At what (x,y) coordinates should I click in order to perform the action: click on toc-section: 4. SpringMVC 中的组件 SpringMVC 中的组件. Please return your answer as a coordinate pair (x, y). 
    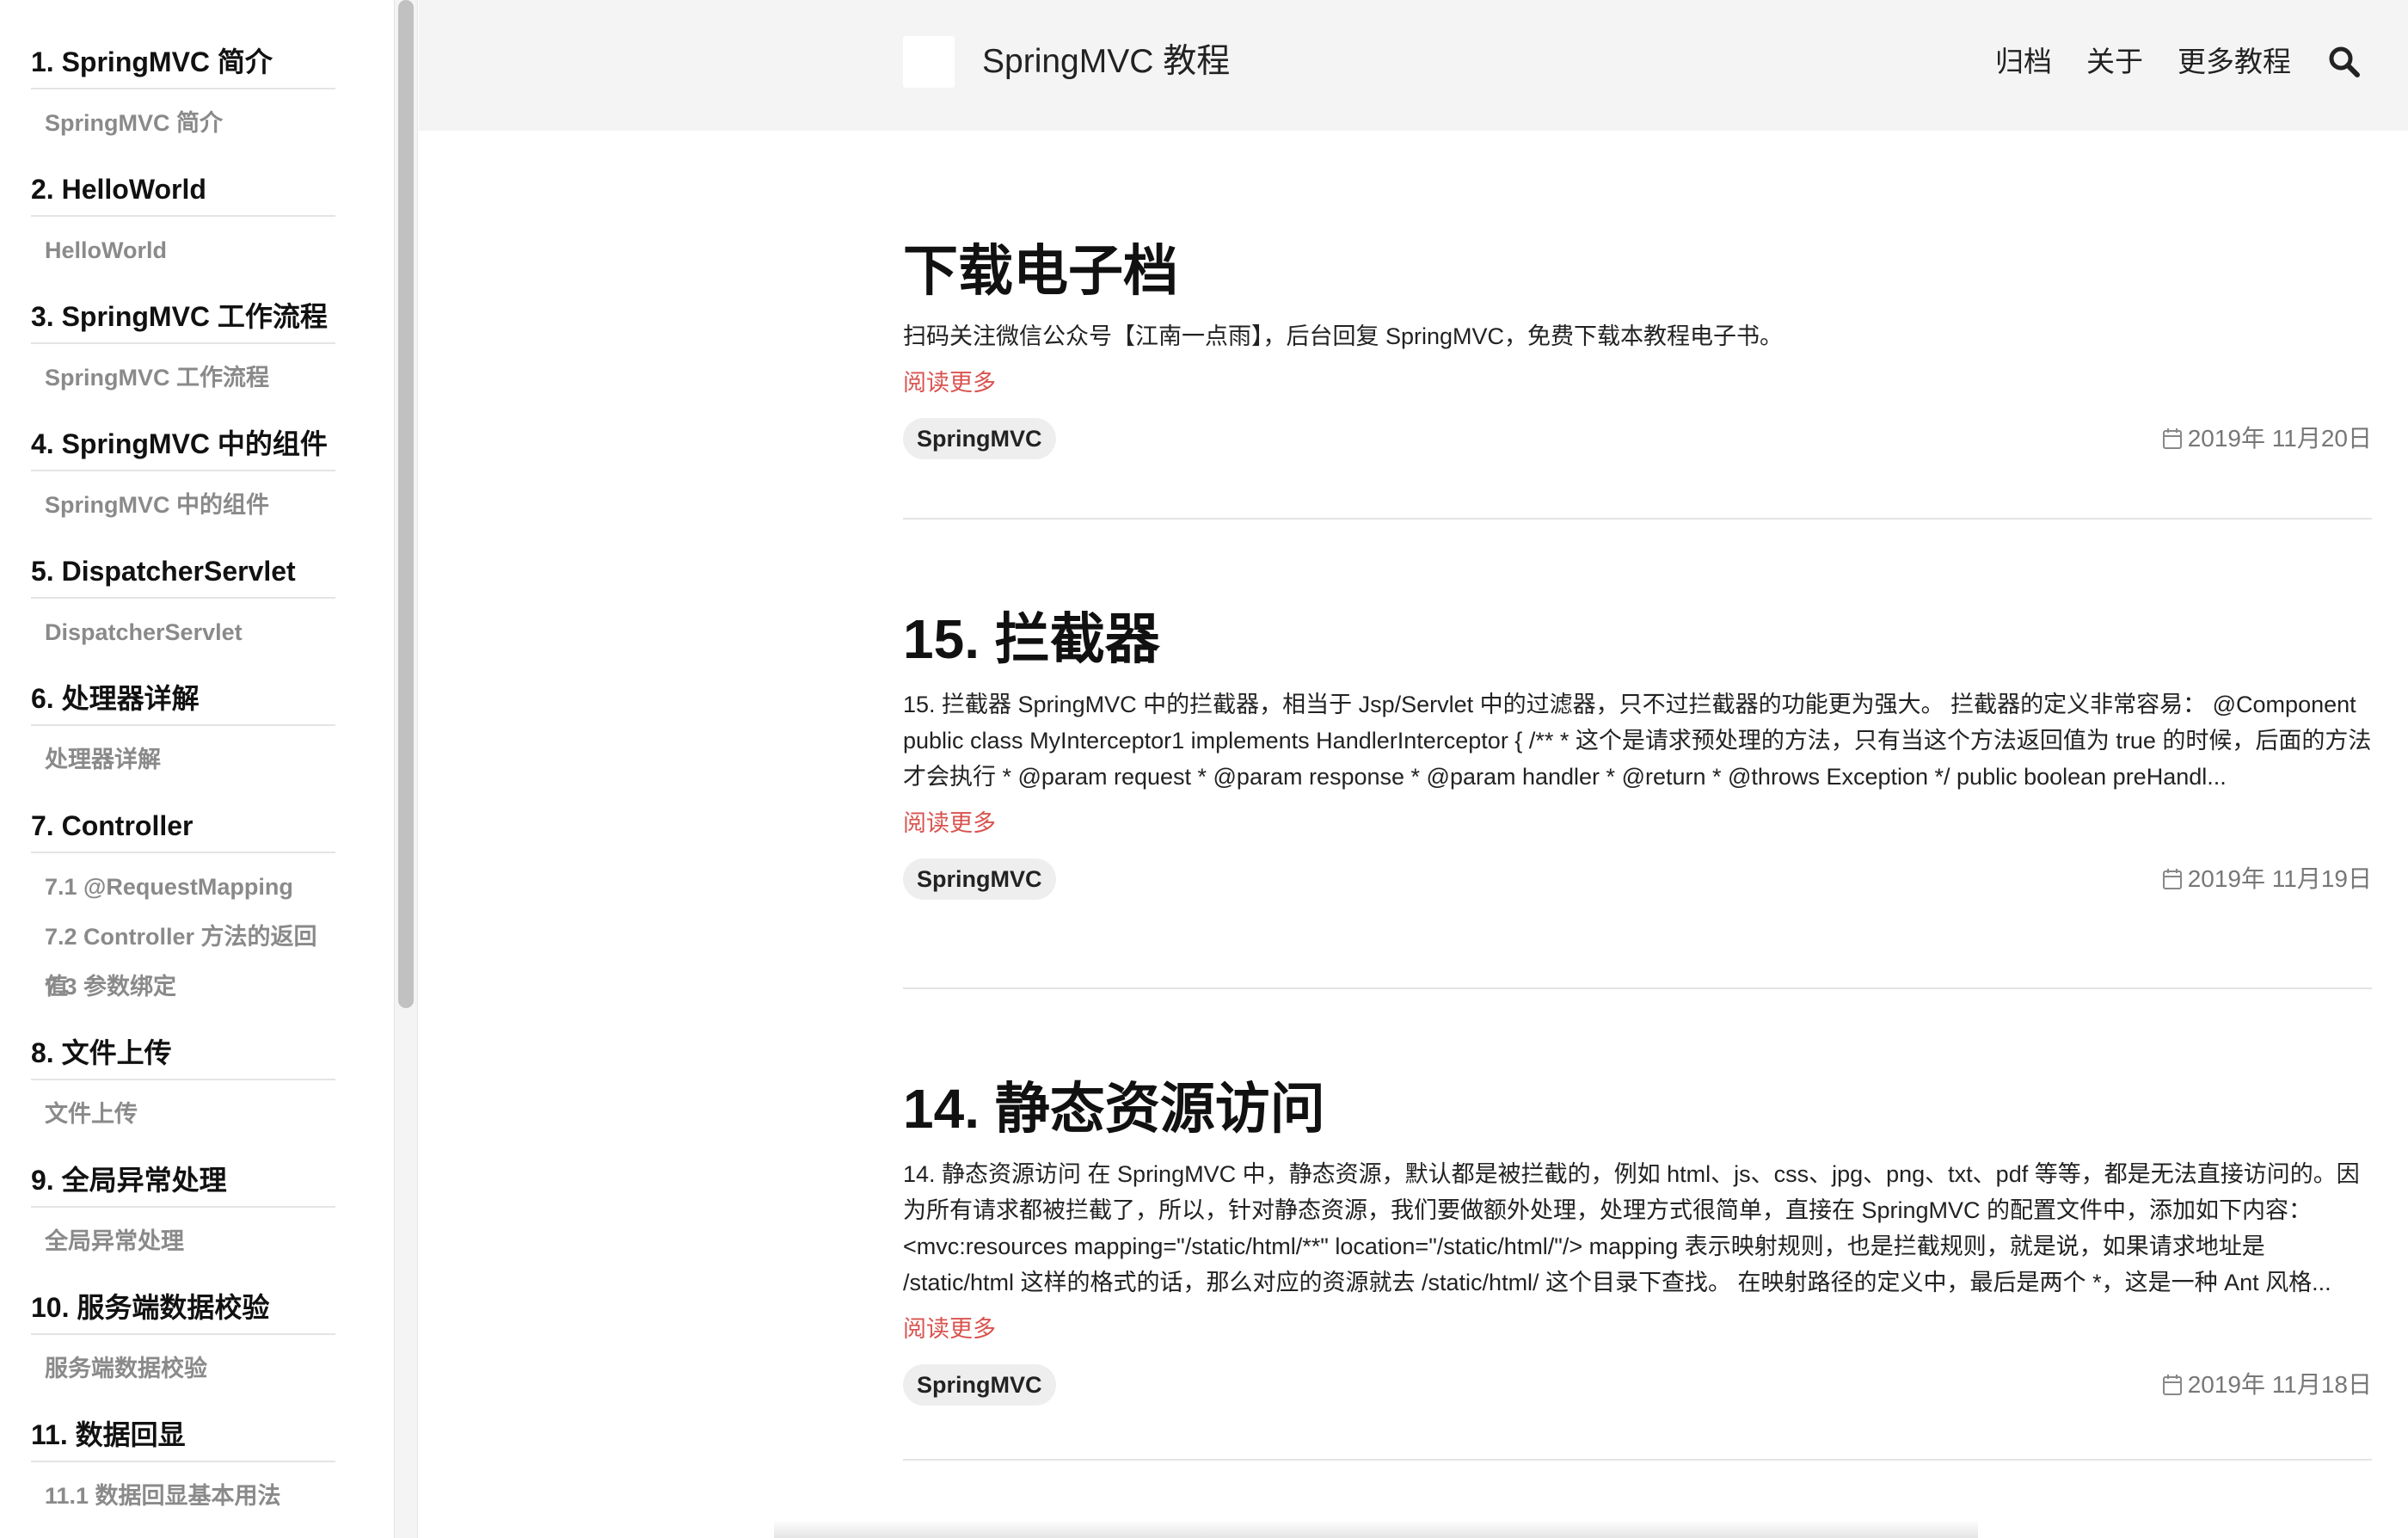
    Looking at the image, I should click on (183, 484).